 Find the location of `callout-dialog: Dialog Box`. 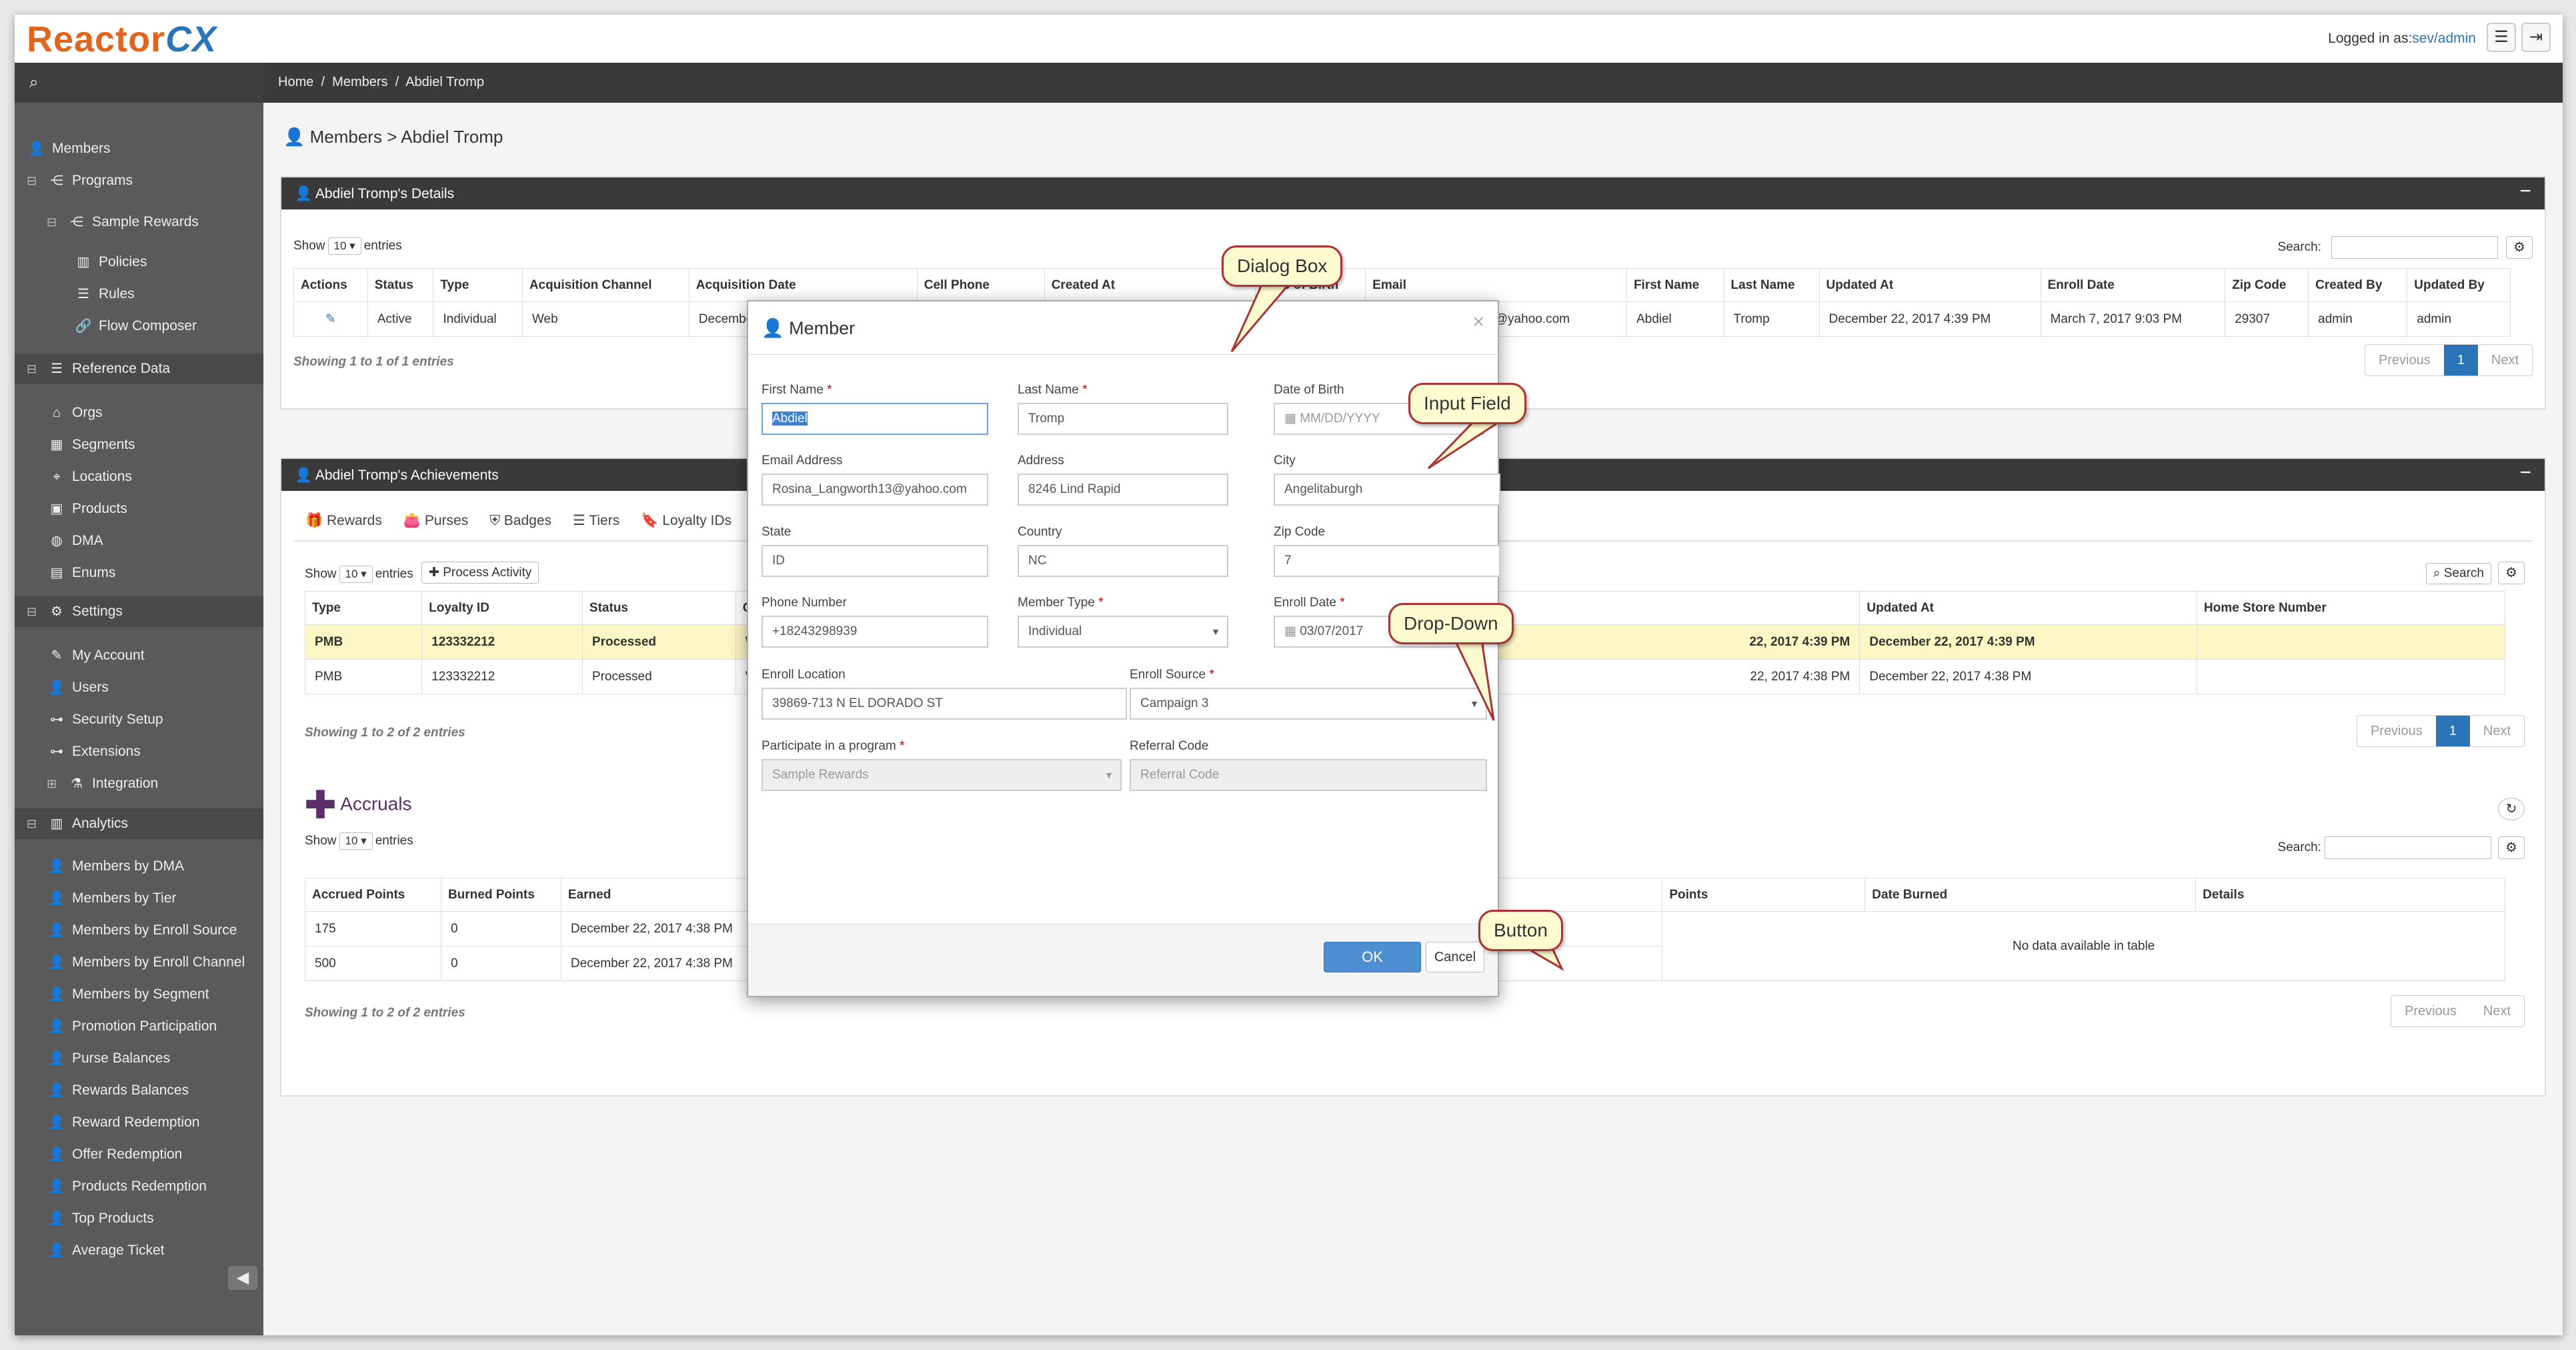

callout-dialog: Dialog Box is located at coordinates (1282, 266).